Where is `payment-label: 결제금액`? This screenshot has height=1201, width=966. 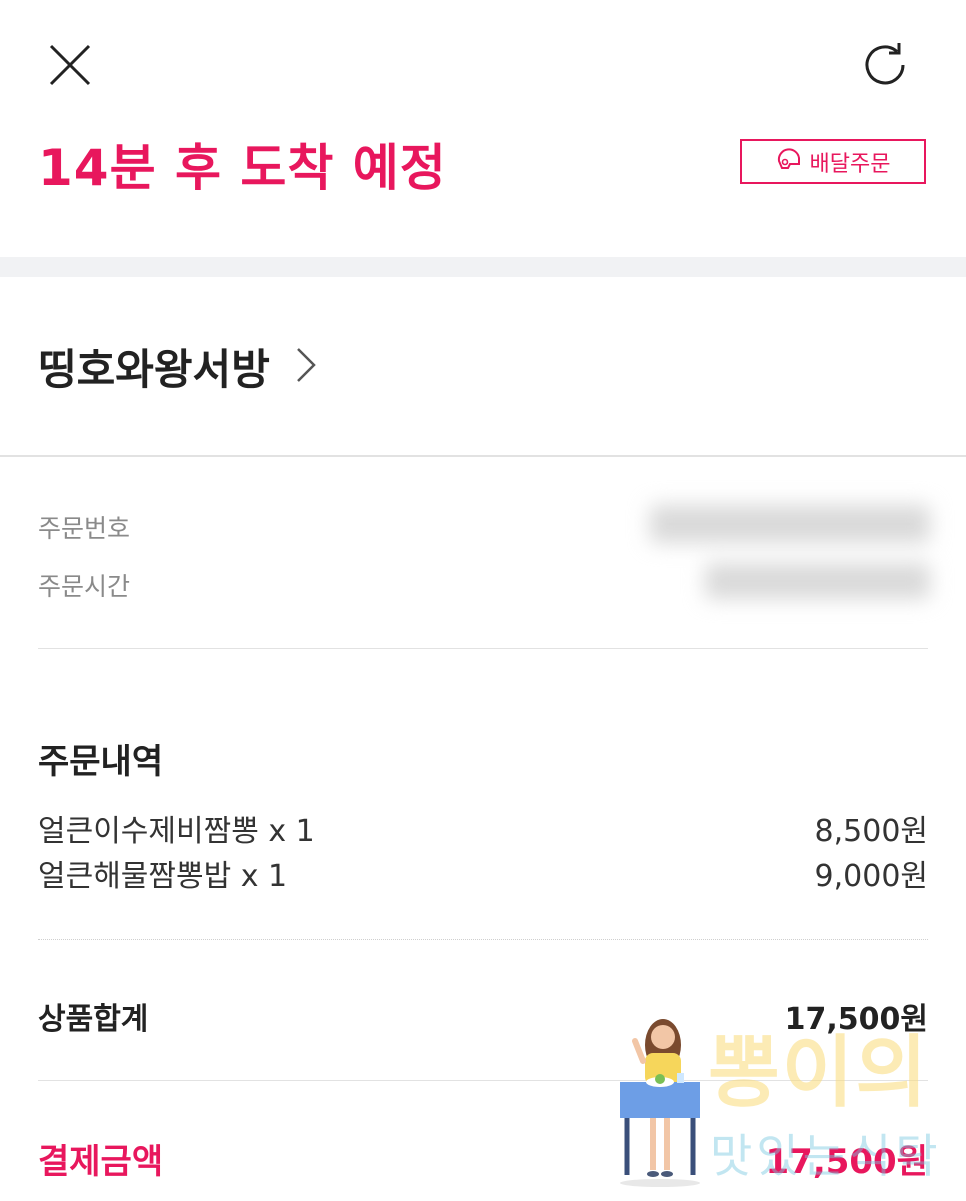 payment-label: 결제금액 is located at coordinates (101, 1162).